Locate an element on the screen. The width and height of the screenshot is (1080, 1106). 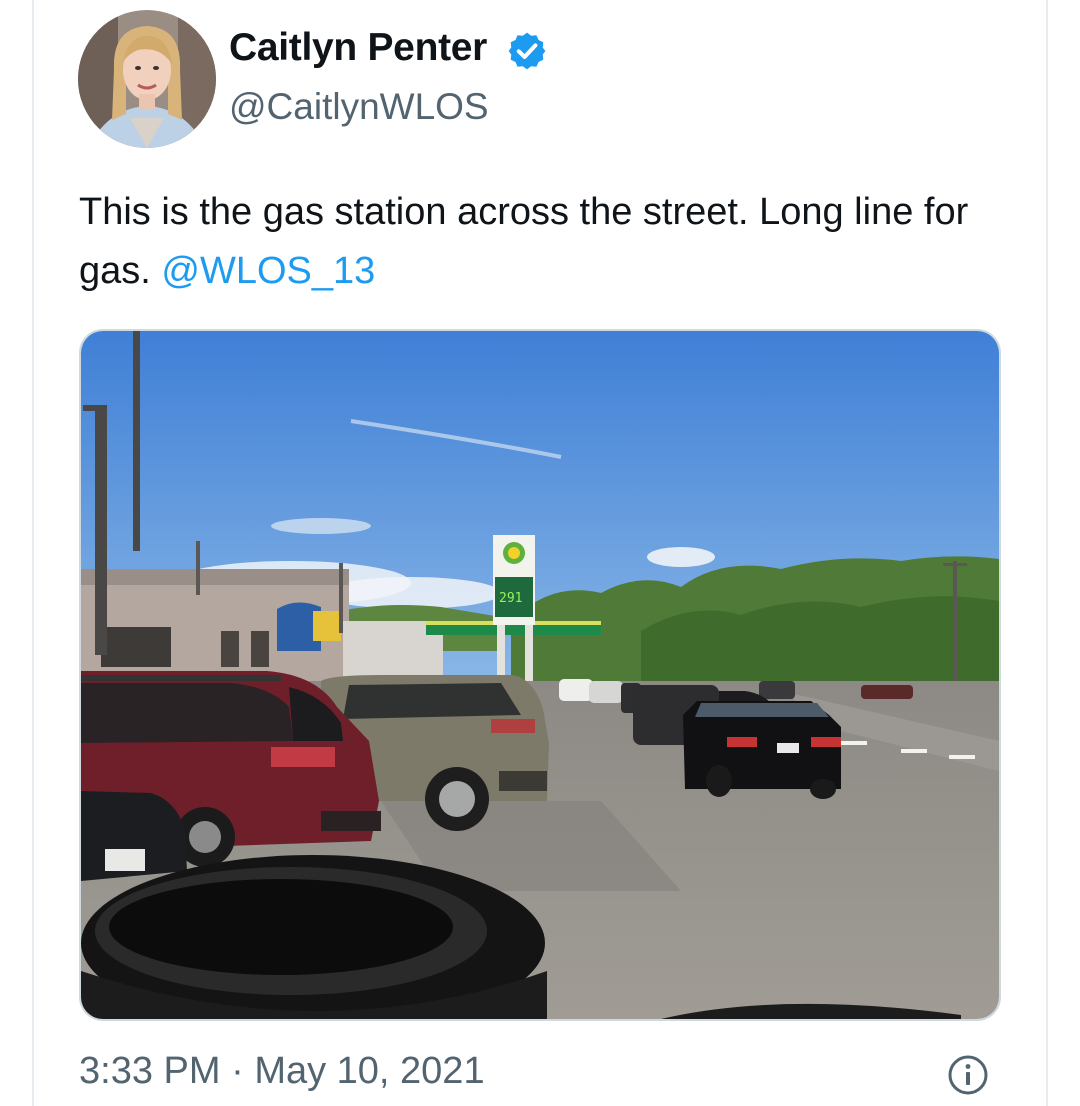
avatar-image is located at coordinates (147, 79).